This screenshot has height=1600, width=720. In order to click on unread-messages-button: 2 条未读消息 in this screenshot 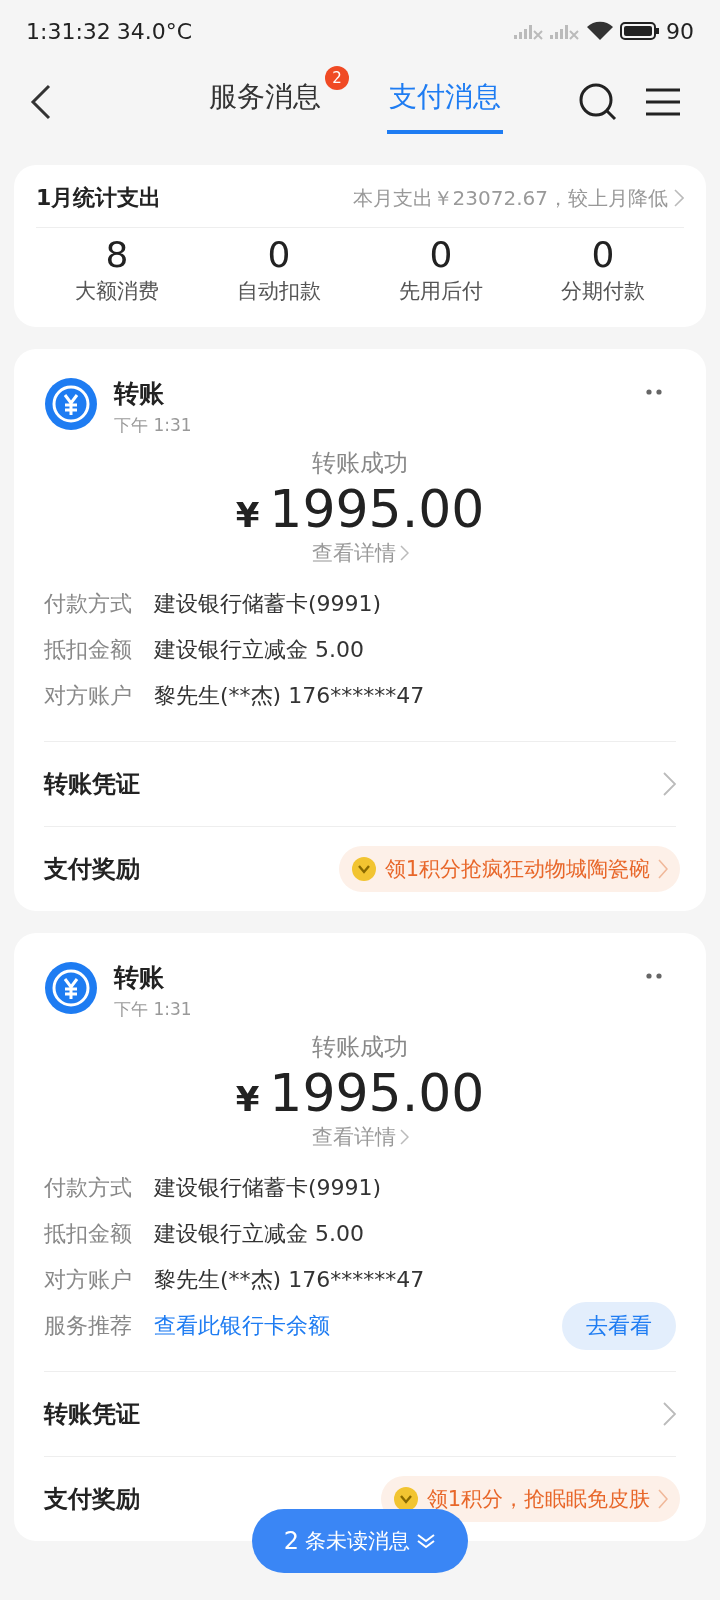, I will do `click(360, 1541)`.